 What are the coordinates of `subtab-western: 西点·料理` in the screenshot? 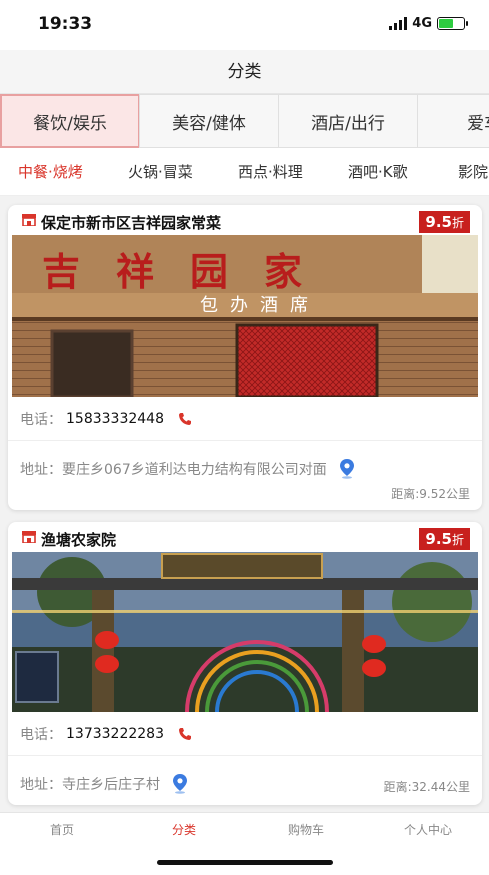 It's located at (275, 171).